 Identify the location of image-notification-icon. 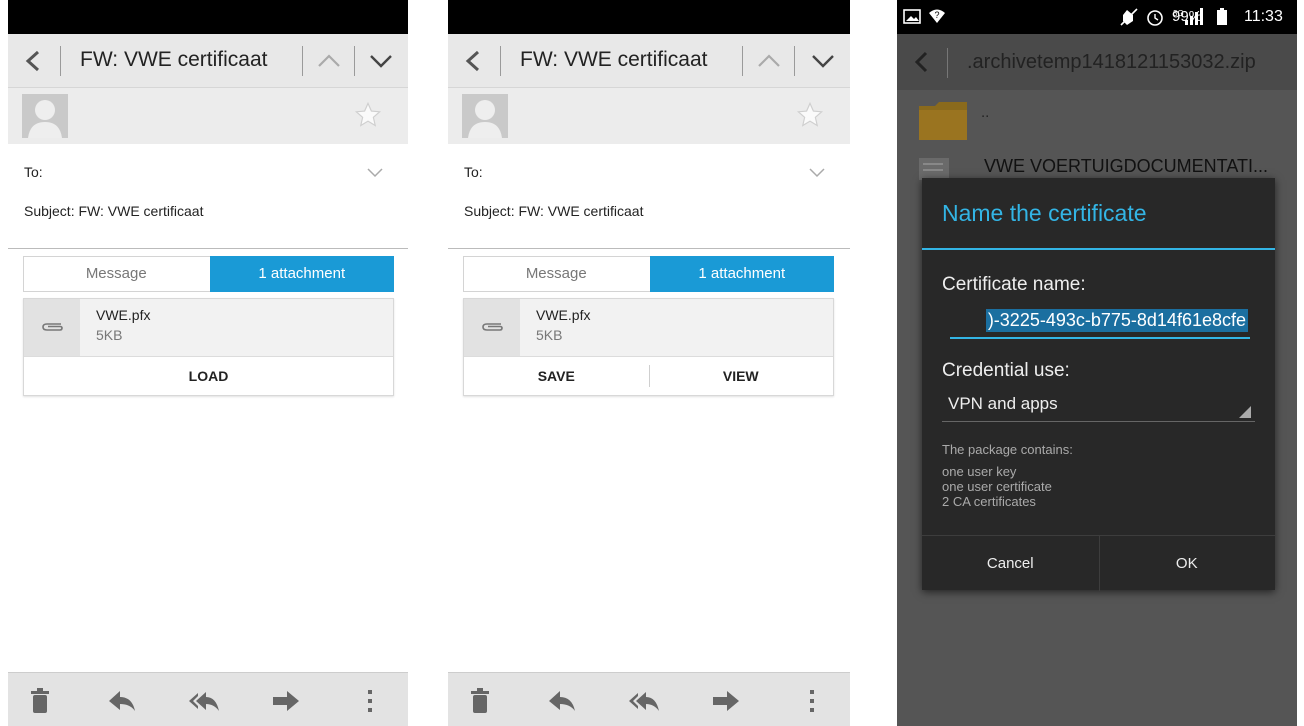
(912, 16).